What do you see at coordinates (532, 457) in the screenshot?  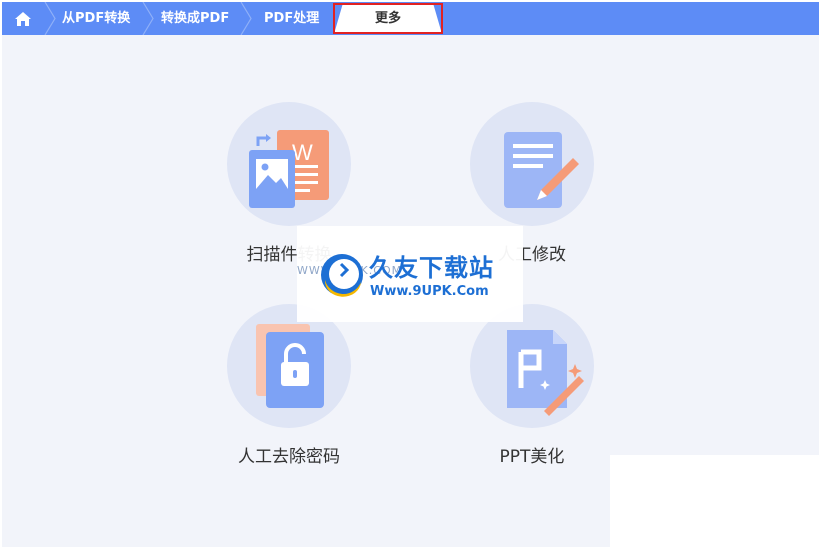 I see `feature-label: PPT美化` at bounding box center [532, 457].